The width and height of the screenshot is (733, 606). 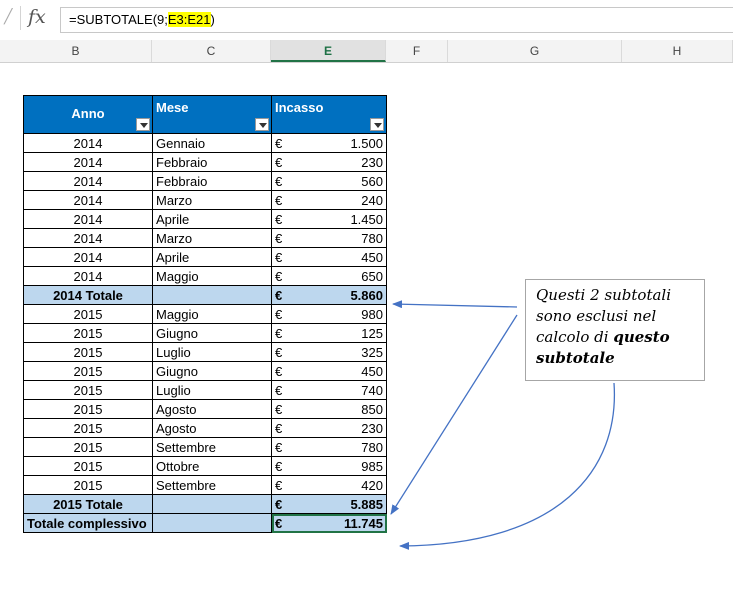 I want to click on column-header-f: F, so click(x=417, y=51).